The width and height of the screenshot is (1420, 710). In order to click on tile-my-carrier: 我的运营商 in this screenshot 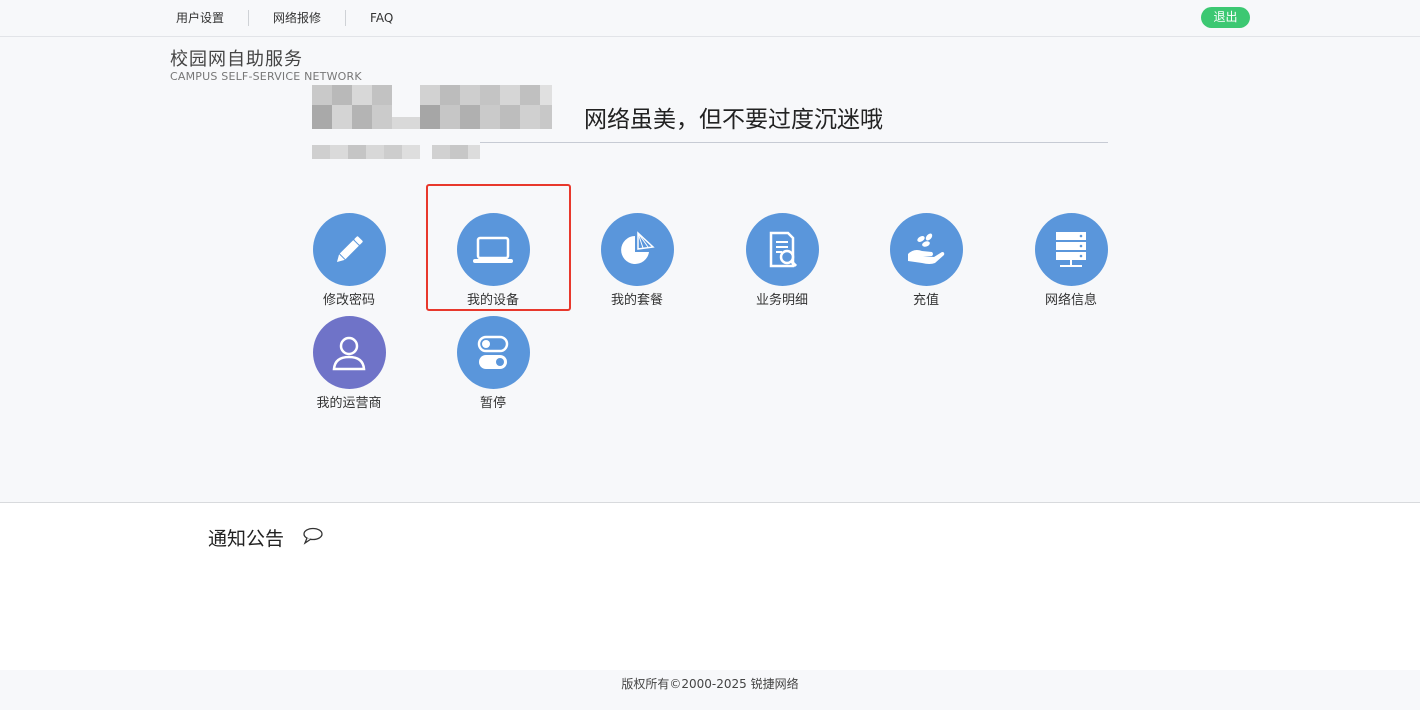, I will do `click(349, 363)`.